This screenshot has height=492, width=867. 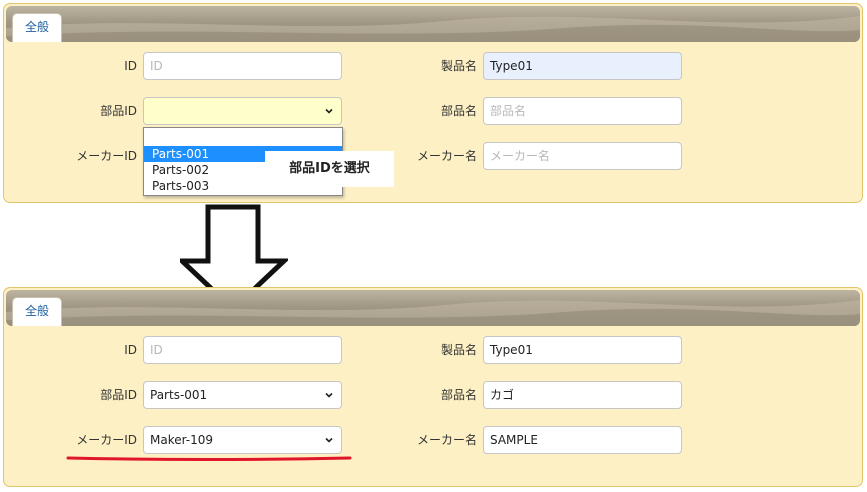 I want to click on part-name-field: 部品名, so click(x=582, y=111).